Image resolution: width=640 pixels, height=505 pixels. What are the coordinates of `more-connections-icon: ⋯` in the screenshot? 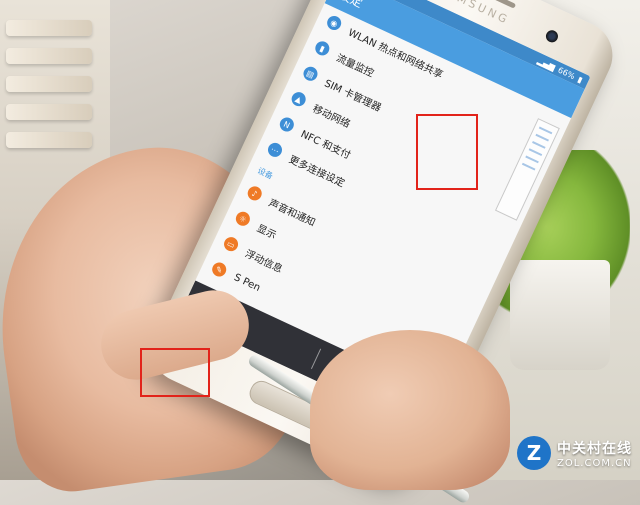 It's located at (275, 150).